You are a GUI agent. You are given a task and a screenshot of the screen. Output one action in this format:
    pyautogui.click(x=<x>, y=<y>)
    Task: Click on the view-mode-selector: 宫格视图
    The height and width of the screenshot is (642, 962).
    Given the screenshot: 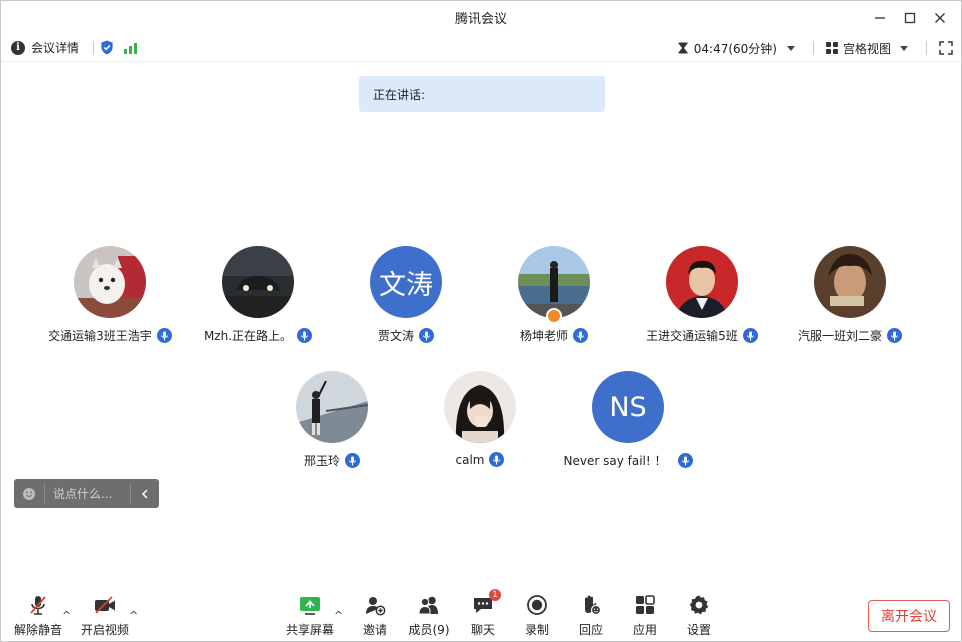 What is the action you would take?
    pyautogui.click(x=869, y=48)
    